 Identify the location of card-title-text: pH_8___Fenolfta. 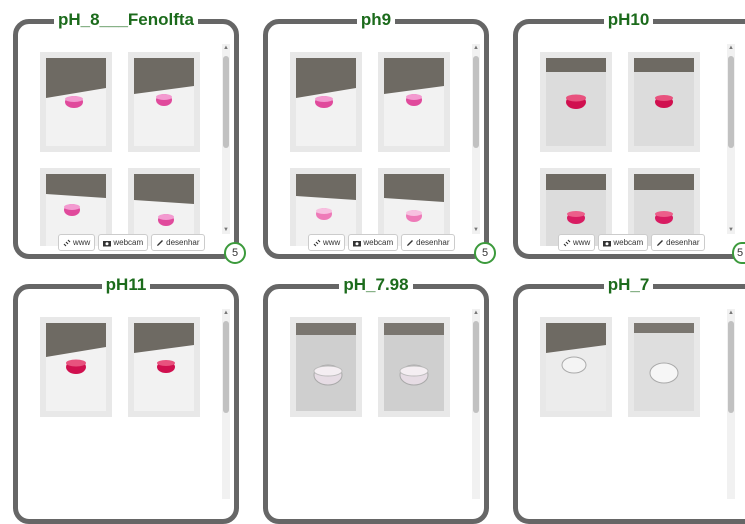
(126, 19).